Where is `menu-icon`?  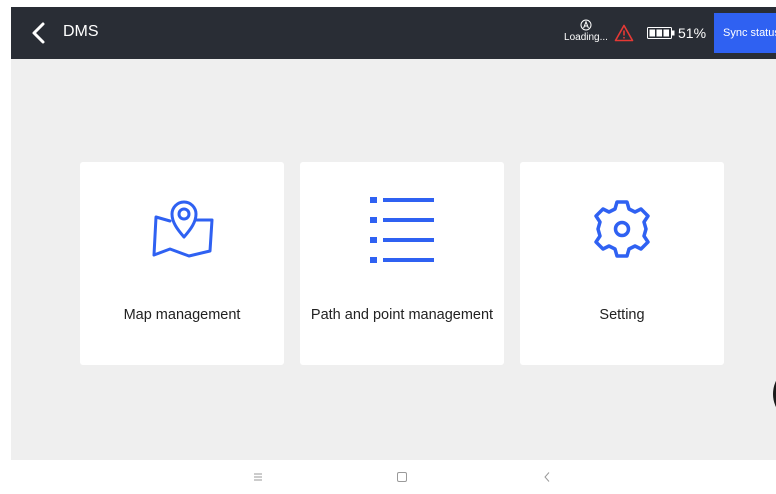
menu-icon is located at coordinates (258, 477).